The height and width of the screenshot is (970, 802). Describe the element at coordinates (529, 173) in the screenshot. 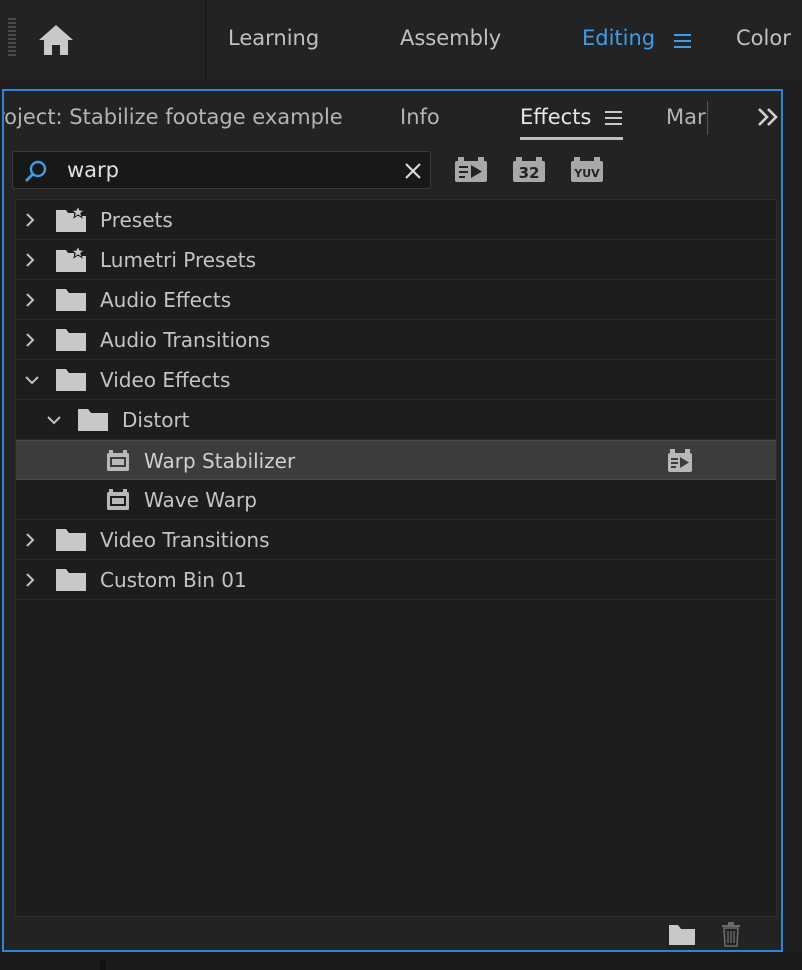

I see `32-bit-label: 32` at that location.